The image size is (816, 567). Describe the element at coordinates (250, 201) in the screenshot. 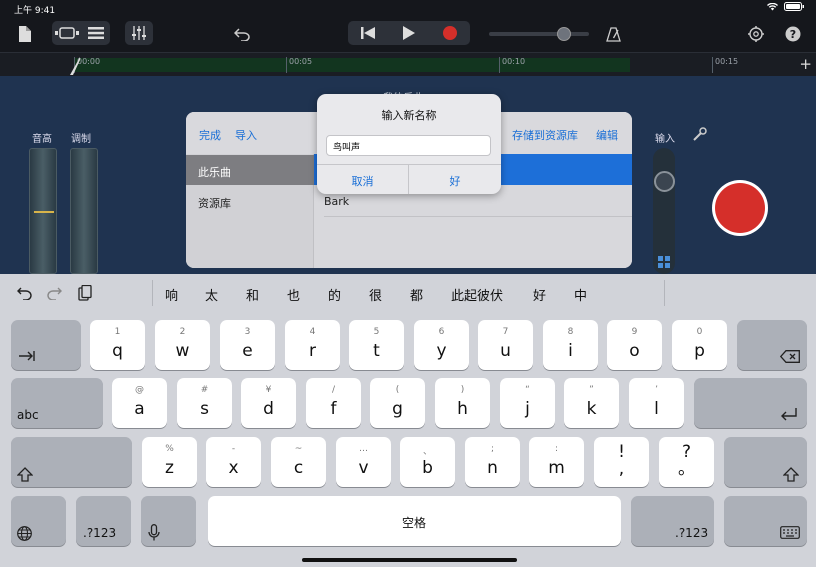

I see `source-item-library: 资源库` at that location.